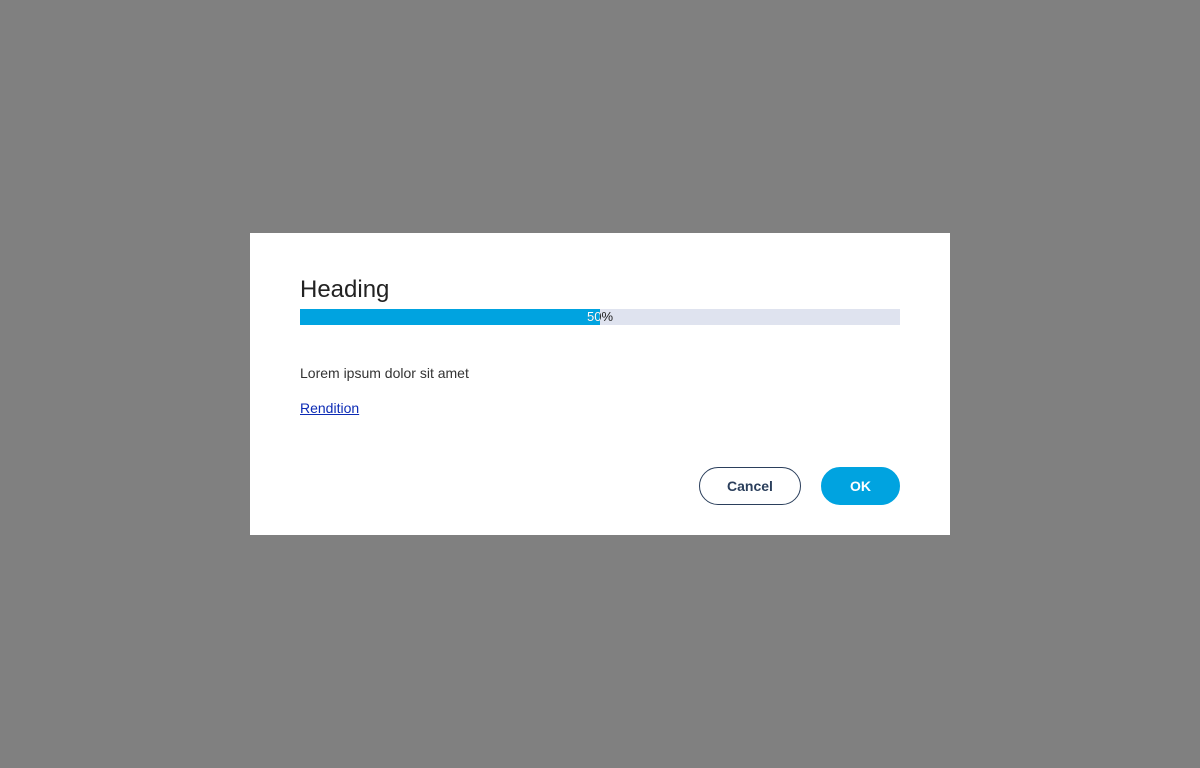 This screenshot has width=1200, height=768. I want to click on dialog-heading: Heading, so click(345, 289).